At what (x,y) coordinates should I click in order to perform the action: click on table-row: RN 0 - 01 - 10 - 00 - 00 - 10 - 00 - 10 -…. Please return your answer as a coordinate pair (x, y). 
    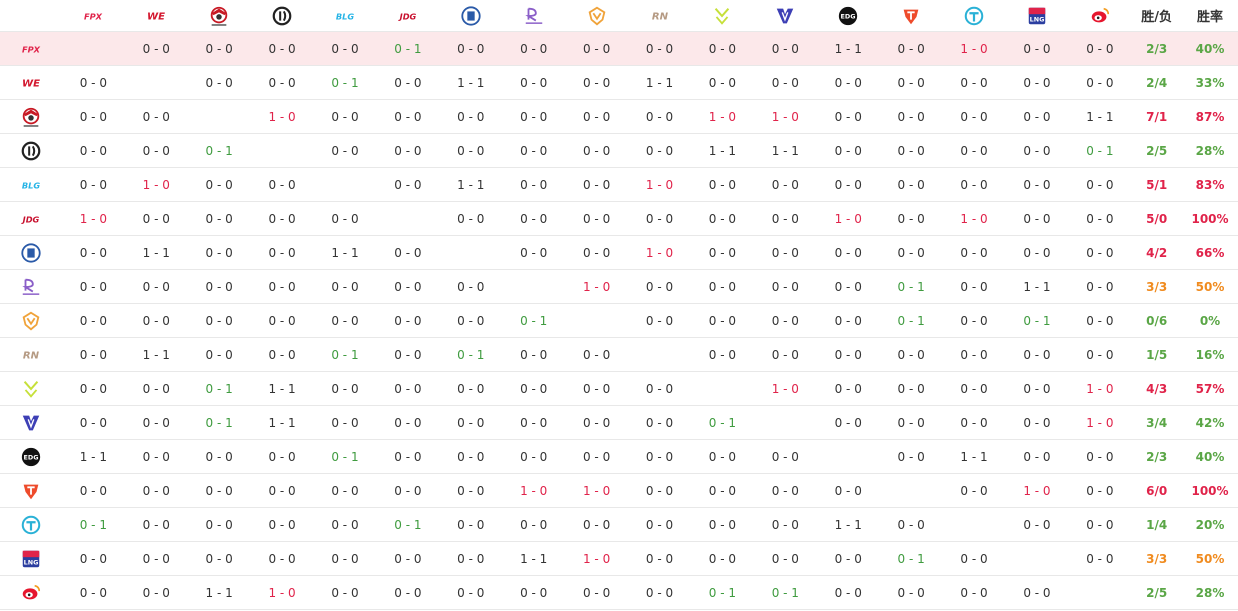
    Looking at the image, I should click on (619, 354).